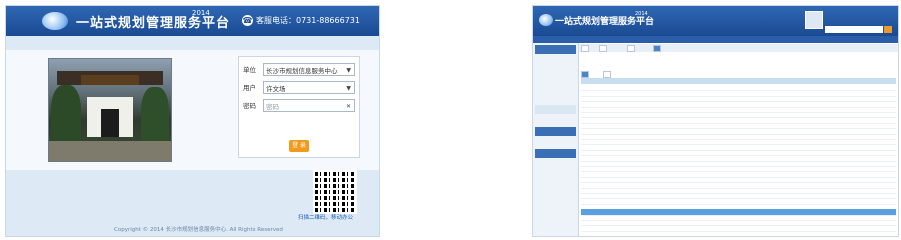  I want to click on phone-icon: ☎, so click(247, 20).